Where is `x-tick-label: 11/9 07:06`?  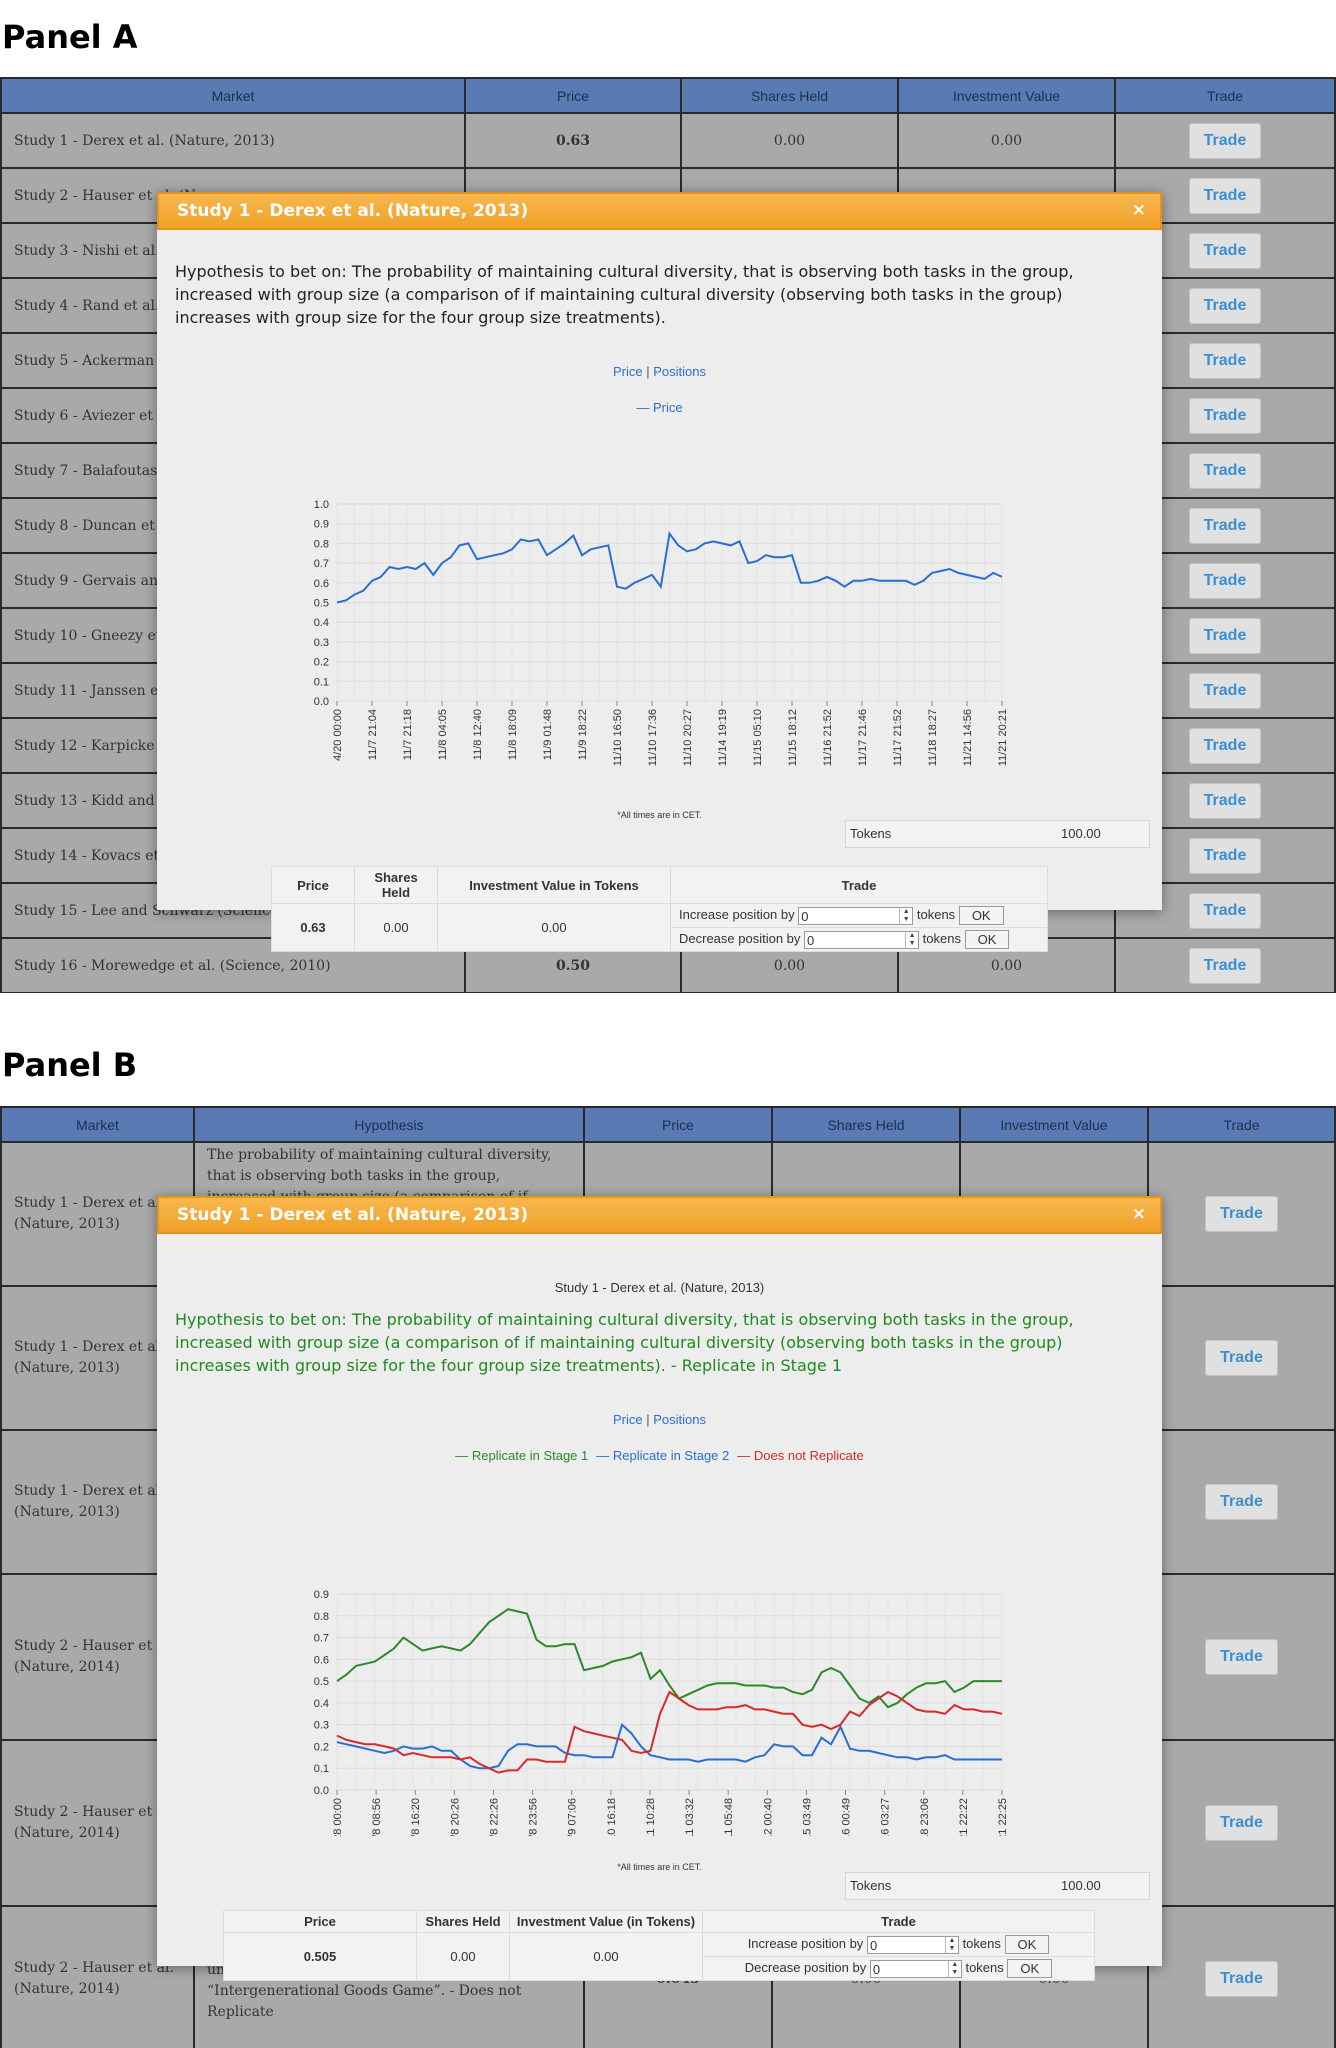 x-tick-label: 11/9 07:06 is located at coordinates (573, 1817).